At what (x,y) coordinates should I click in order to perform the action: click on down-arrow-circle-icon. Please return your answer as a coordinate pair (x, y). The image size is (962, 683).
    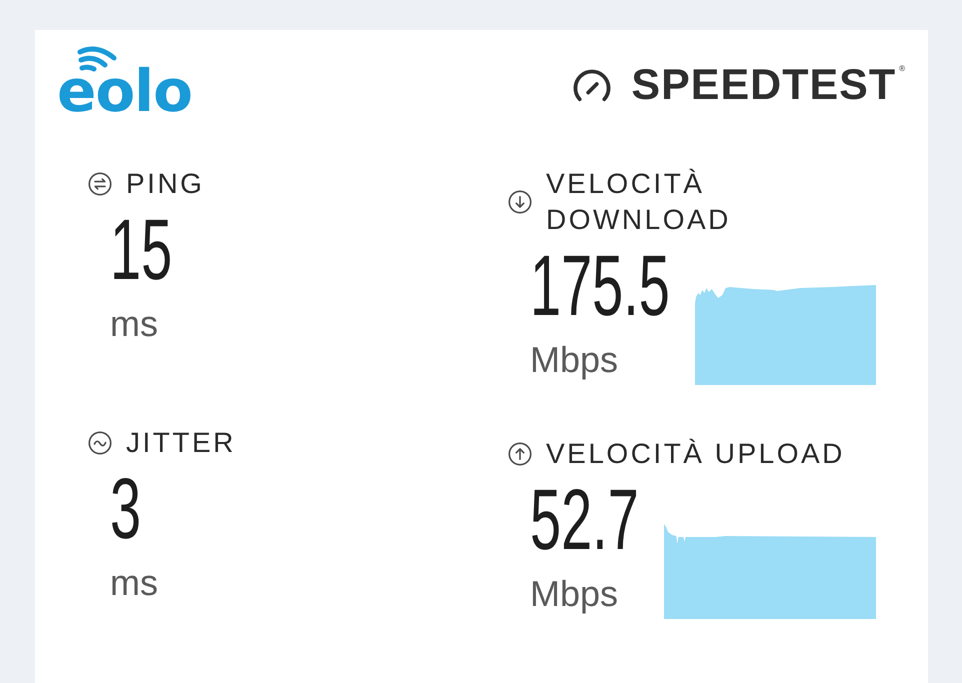
    Looking at the image, I should click on (520, 202).